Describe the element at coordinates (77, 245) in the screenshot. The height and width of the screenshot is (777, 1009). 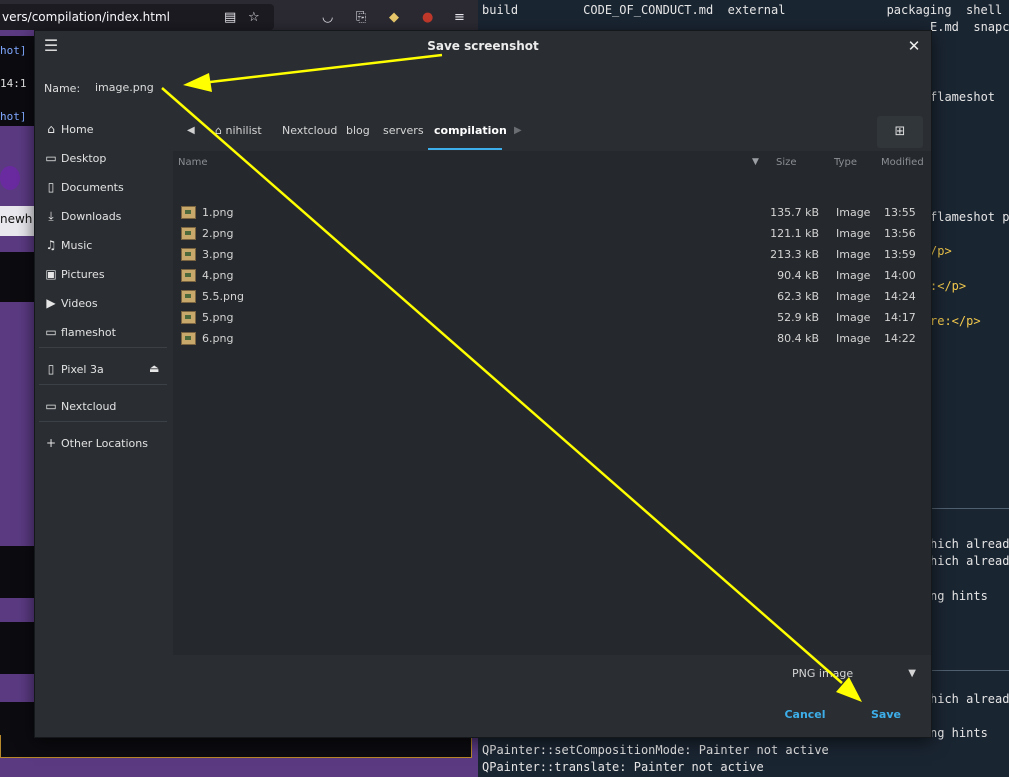
I see `sidebar-item-label: Music` at that location.